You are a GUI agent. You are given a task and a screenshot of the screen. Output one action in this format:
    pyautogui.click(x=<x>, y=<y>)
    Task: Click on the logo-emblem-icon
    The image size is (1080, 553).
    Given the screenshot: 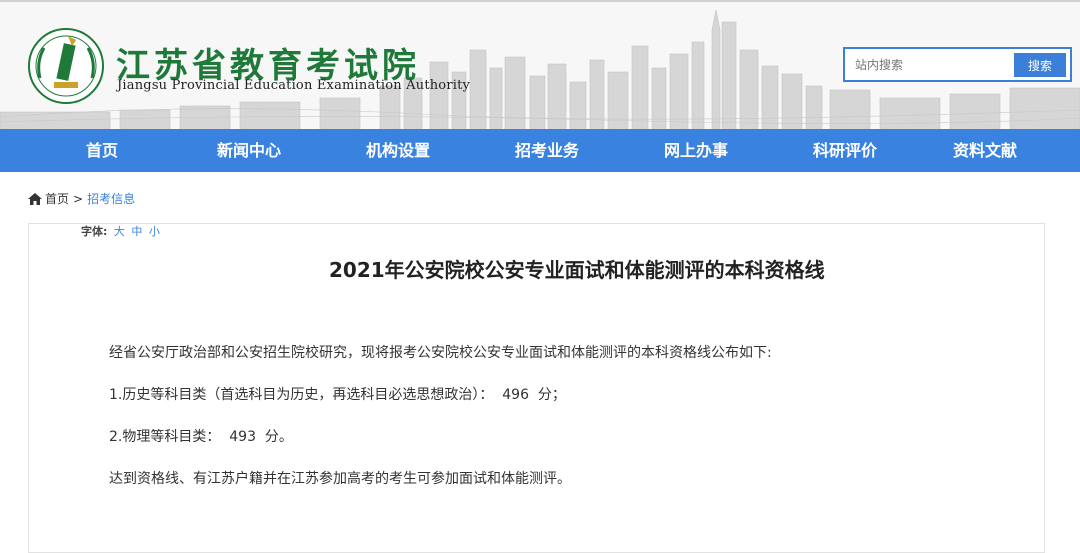 What is the action you would take?
    pyautogui.click(x=66, y=66)
    